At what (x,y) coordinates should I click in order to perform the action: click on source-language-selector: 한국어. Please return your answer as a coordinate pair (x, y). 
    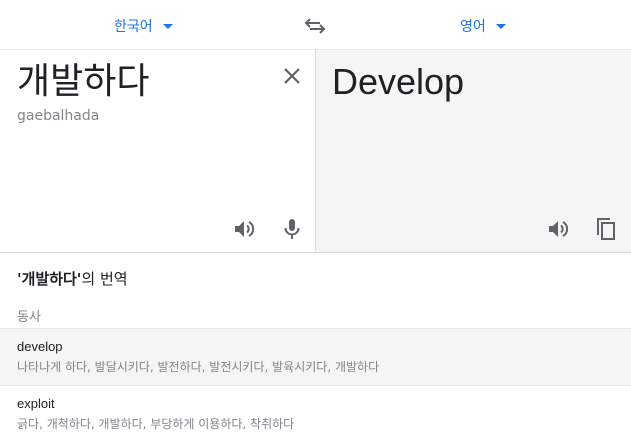
    Looking at the image, I should click on (143, 26).